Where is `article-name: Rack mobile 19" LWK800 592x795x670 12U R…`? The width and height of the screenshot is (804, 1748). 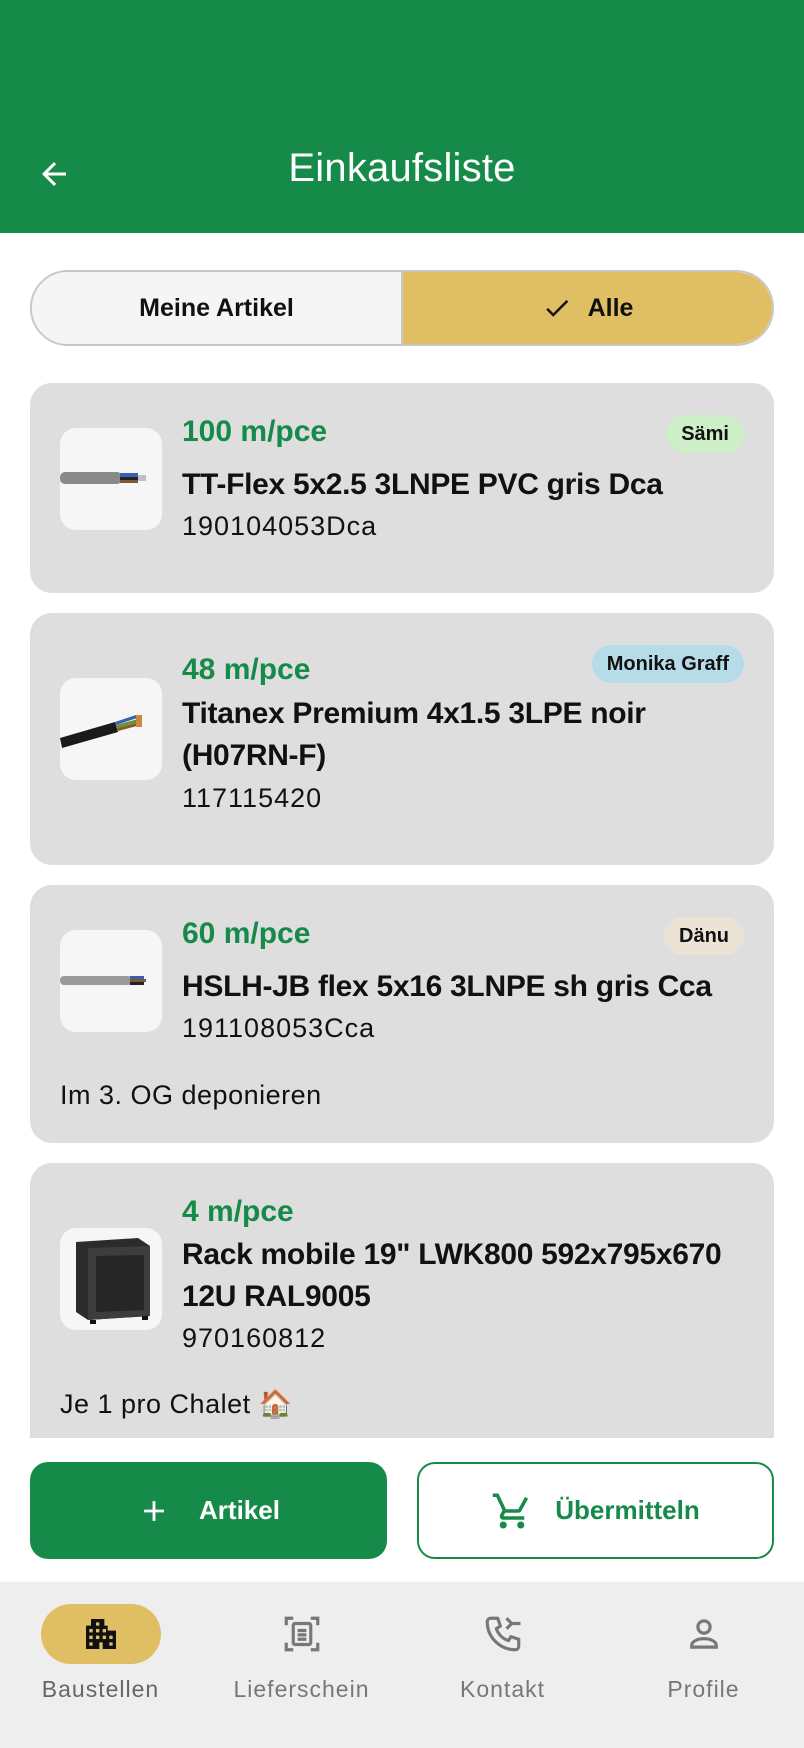
article-name: Rack mobile 19" LWK800 592x795x670 12U R… is located at coordinates (452, 1275).